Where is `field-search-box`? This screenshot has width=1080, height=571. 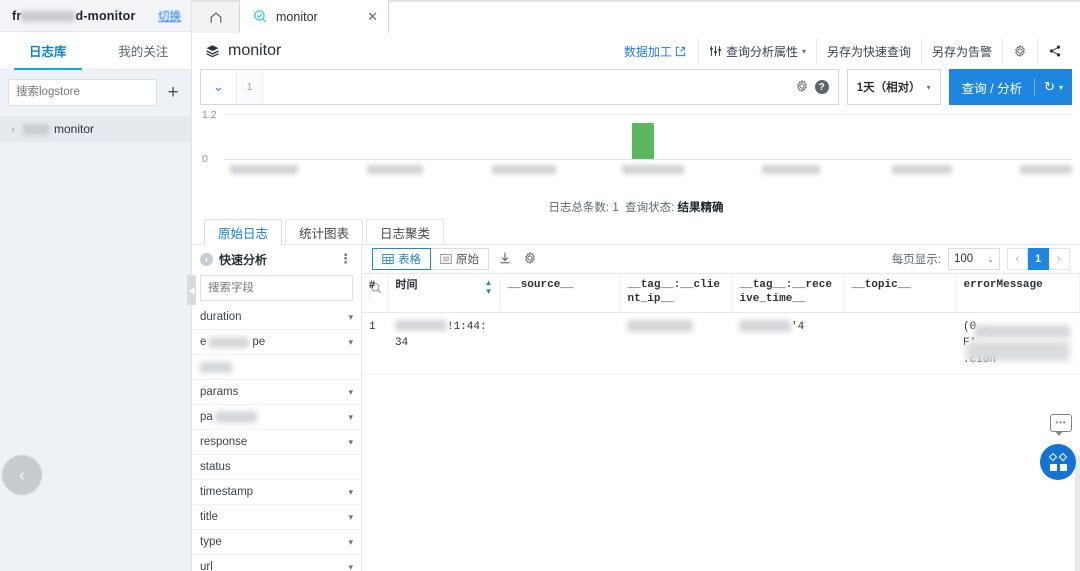
field-search-box is located at coordinates (291, 288).